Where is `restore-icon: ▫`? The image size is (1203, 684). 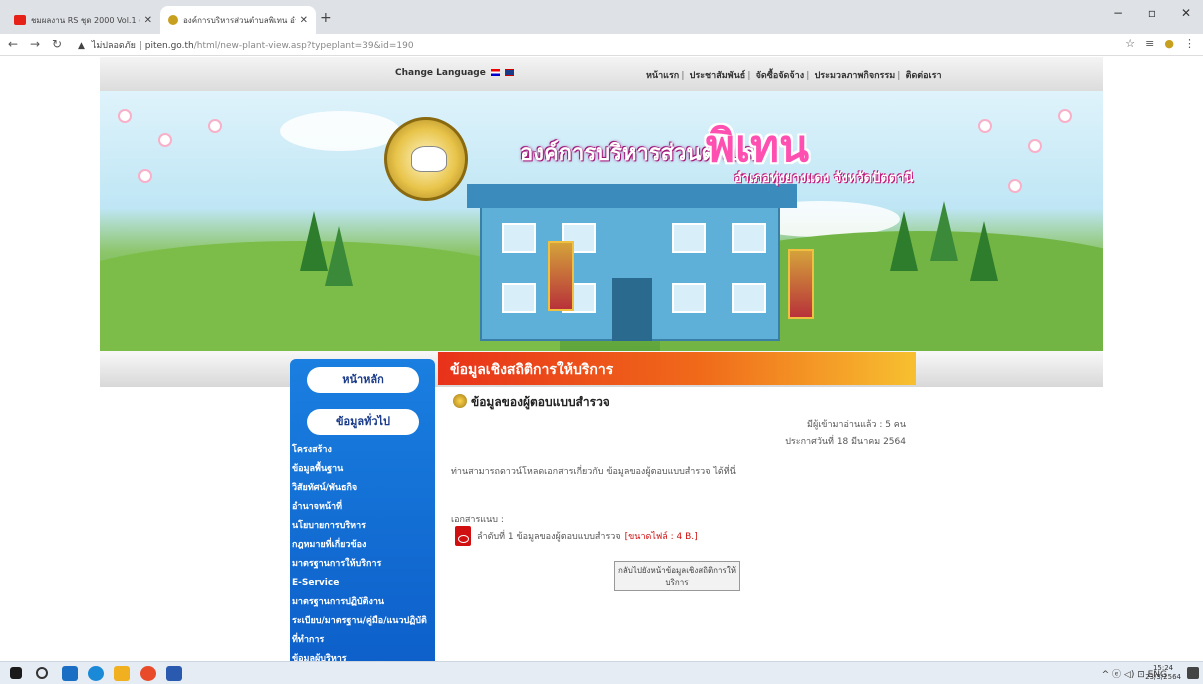 restore-icon: ▫ is located at coordinates (1152, 13).